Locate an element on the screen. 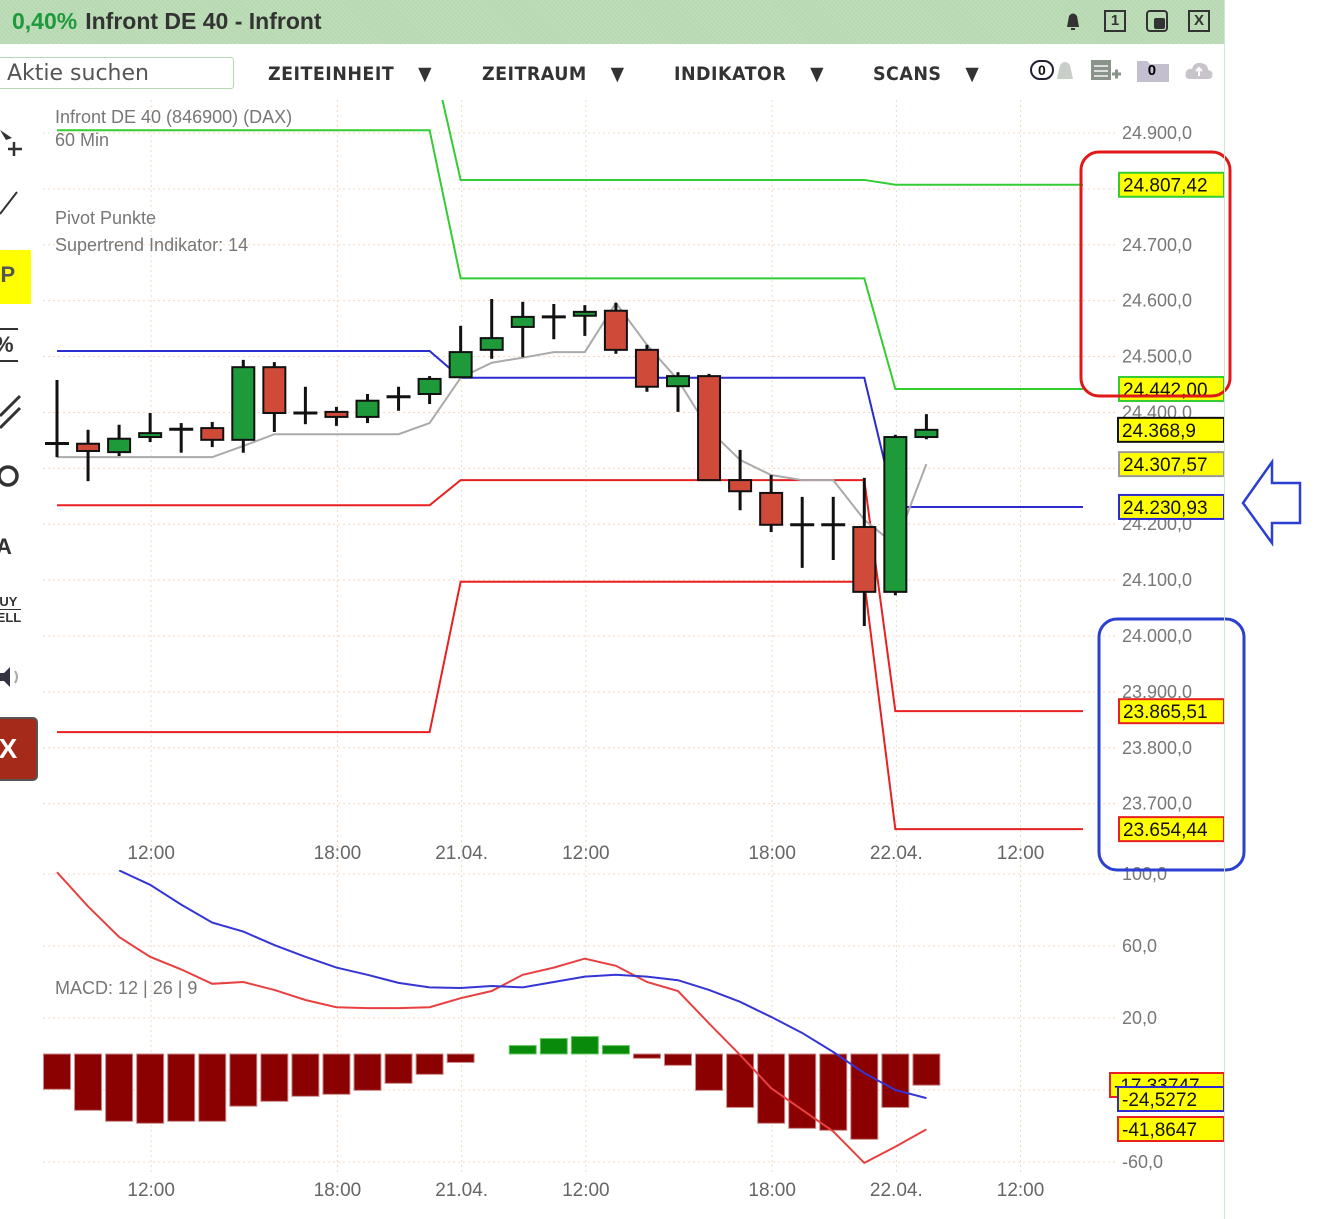 The height and width of the screenshot is (1219, 1317). value-tag: 23.865,51 is located at coordinates (1171, 711).